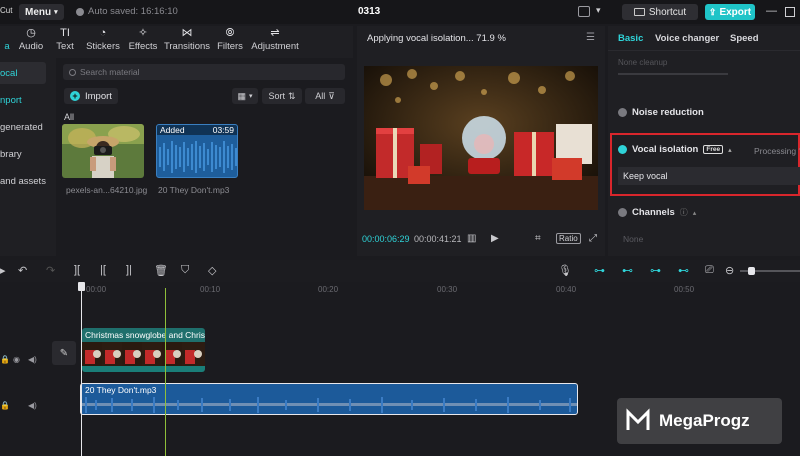 Image resolution: width=800 pixels, height=456 pixels. What do you see at coordinates (31, 40) in the screenshot?
I see `tab-audio: ◷ Audio` at bounding box center [31, 40].